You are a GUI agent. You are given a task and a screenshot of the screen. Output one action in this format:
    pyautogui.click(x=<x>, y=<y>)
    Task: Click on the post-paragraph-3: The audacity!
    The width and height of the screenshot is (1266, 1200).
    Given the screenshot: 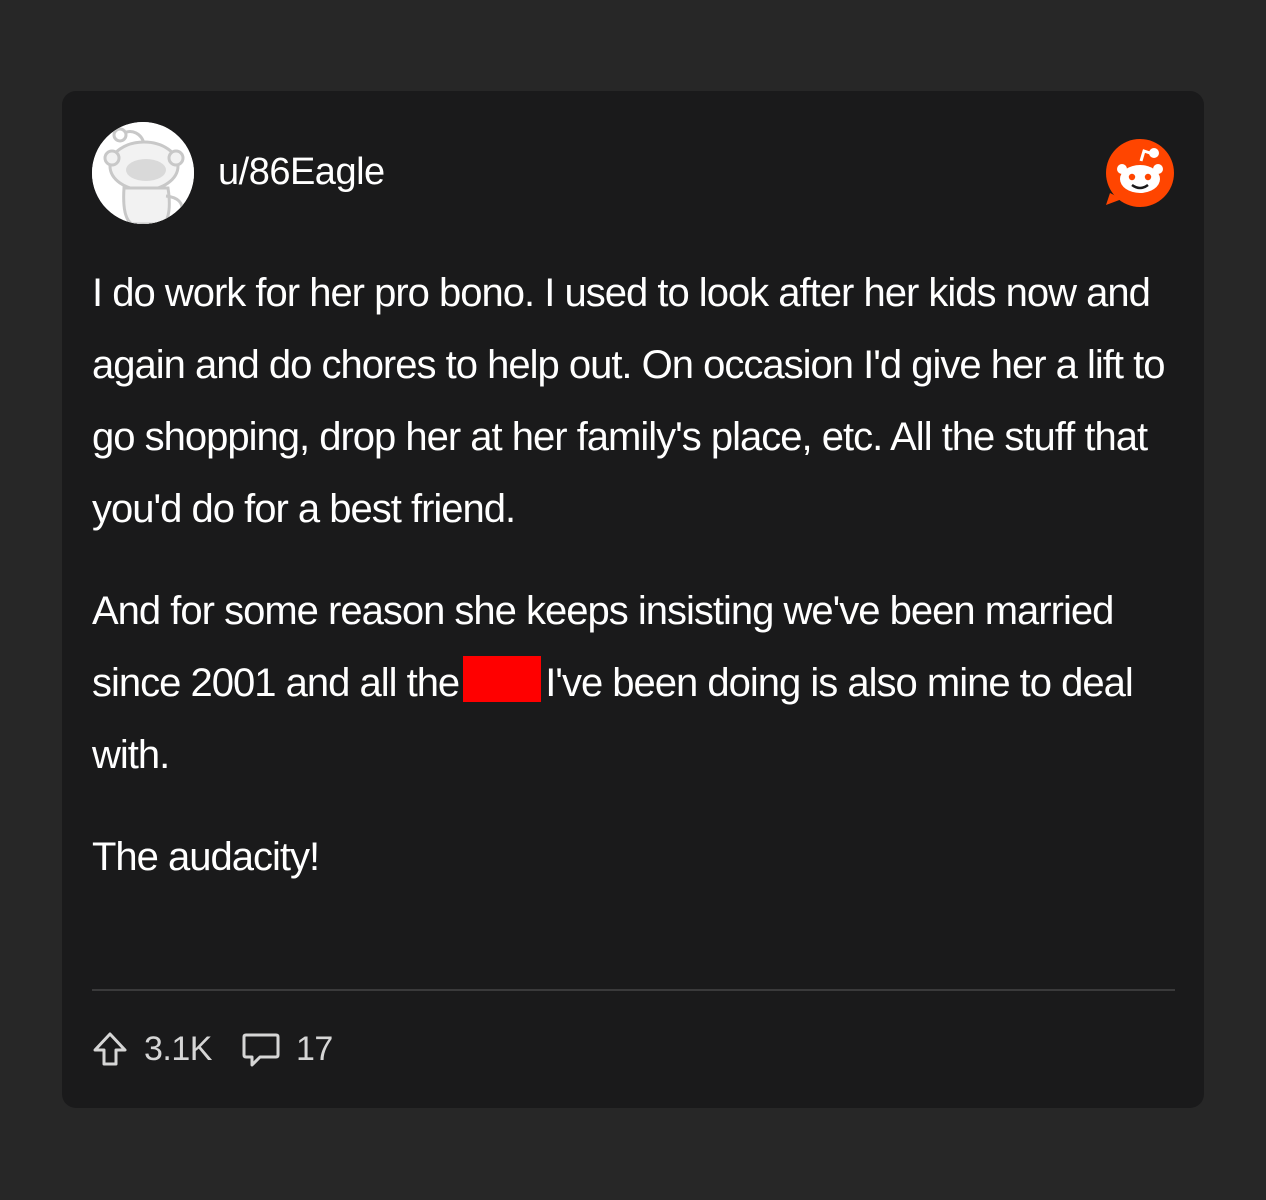 What is the action you would take?
    pyautogui.click(x=206, y=857)
    